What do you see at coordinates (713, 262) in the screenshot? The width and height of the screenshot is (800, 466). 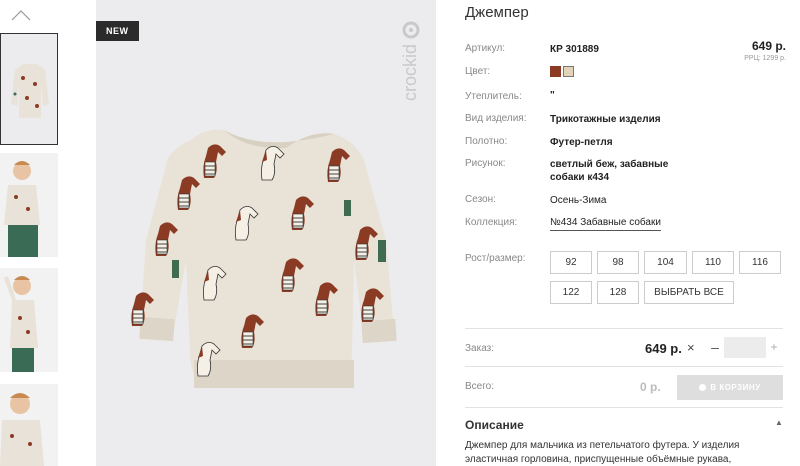 I see `size-button-110: 110` at bounding box center [713, 262].